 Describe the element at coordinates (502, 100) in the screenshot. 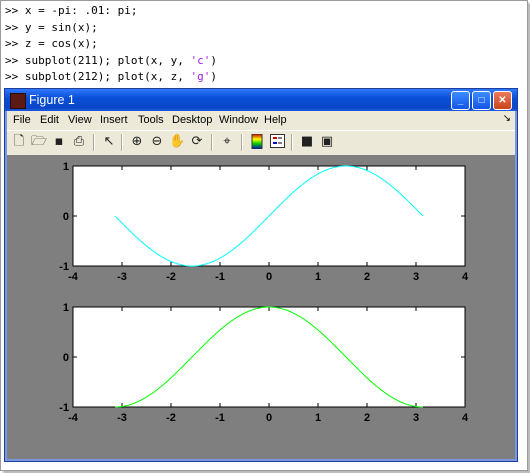

I see `close-button: ✕` at that location.